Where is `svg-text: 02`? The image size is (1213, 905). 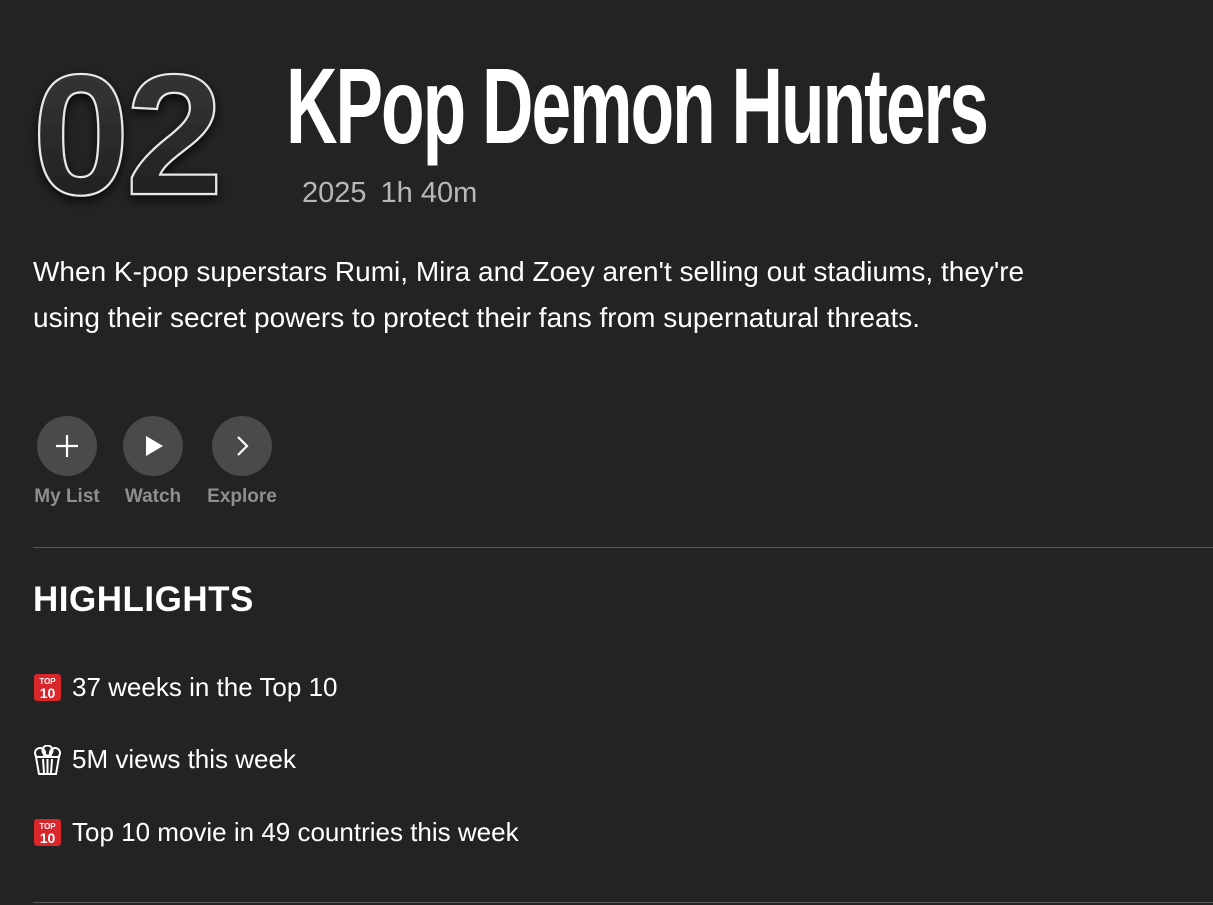 svg-text: 02 is located at coordinates (125, 134).